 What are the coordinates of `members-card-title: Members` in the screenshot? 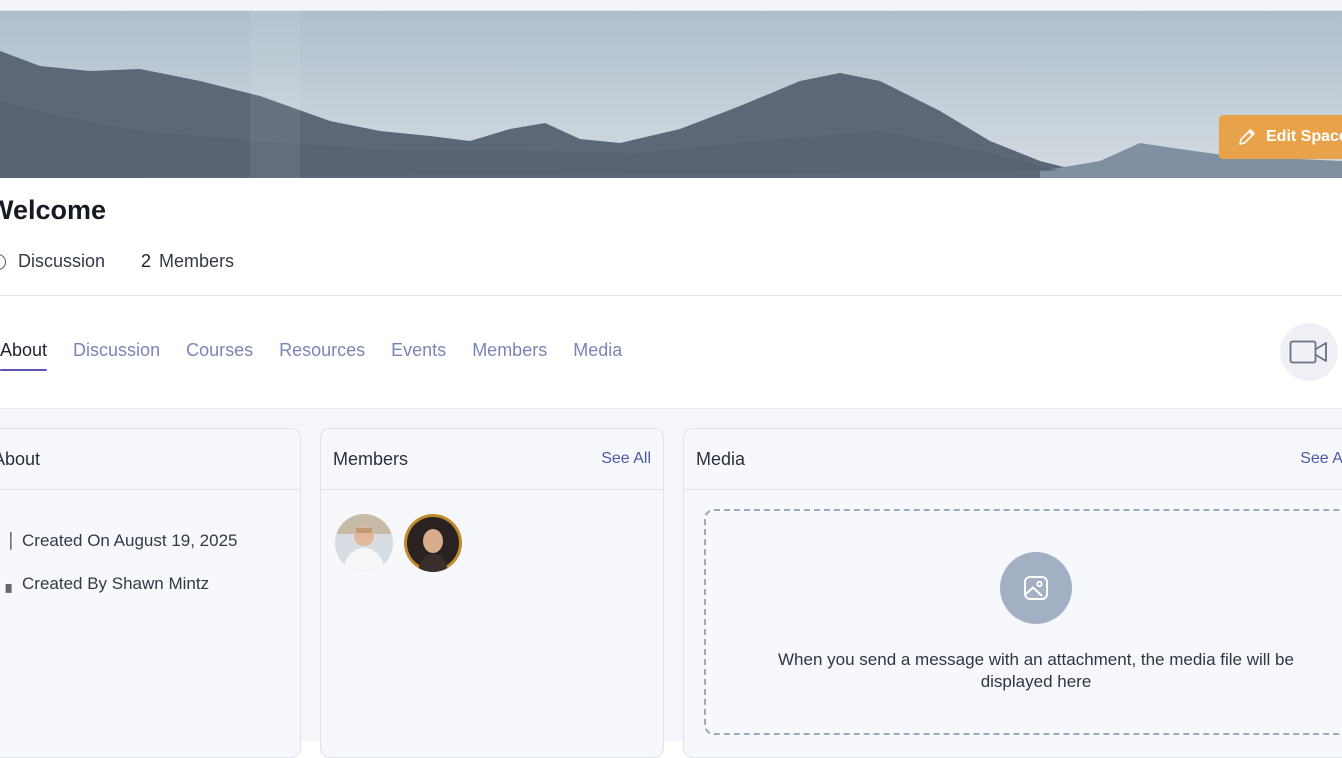 It's located at (371, 458).